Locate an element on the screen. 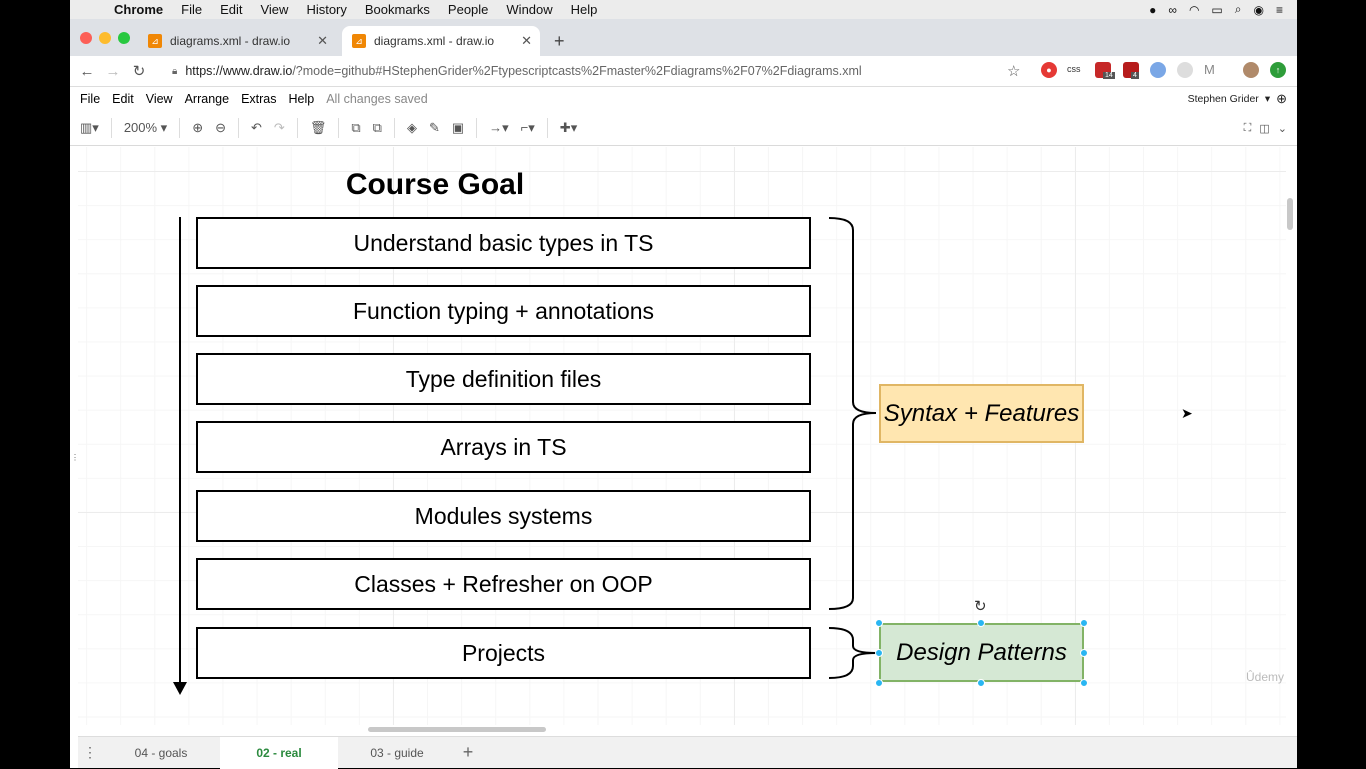  page-tab: 04 - goals is located at coordinates (161, 753).